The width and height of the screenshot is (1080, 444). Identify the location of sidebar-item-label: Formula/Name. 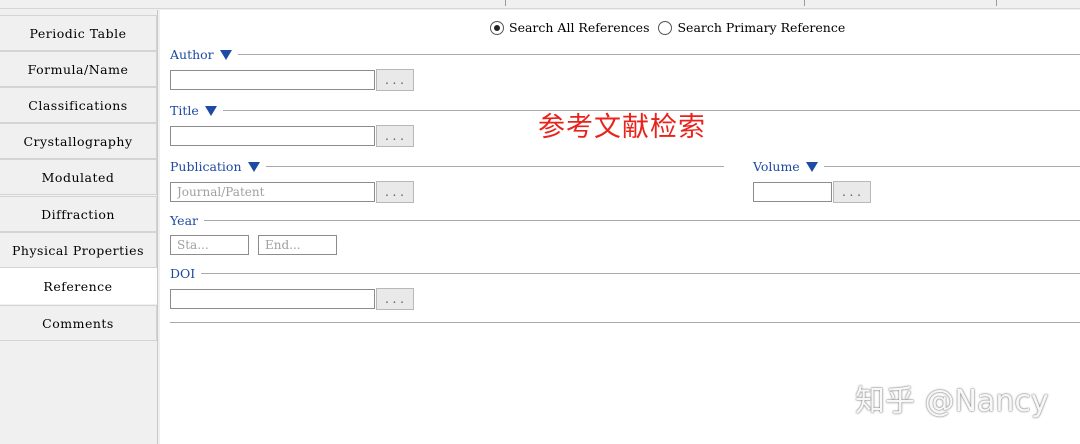
(78, 69).